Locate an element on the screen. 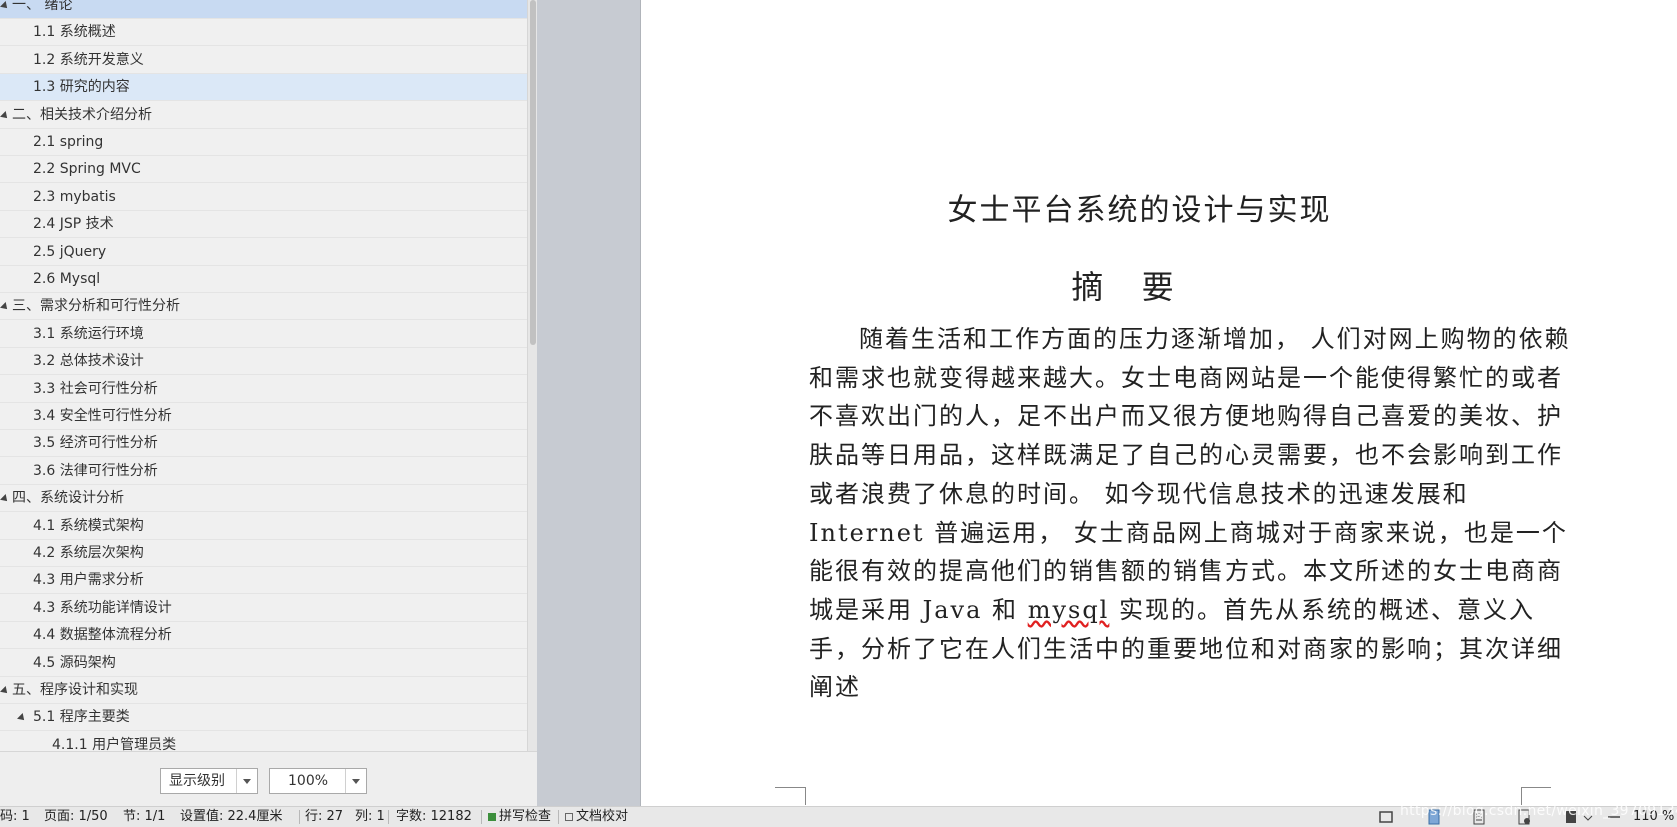  outline-item: 2.1 spring is located at coordinates (263, 142).